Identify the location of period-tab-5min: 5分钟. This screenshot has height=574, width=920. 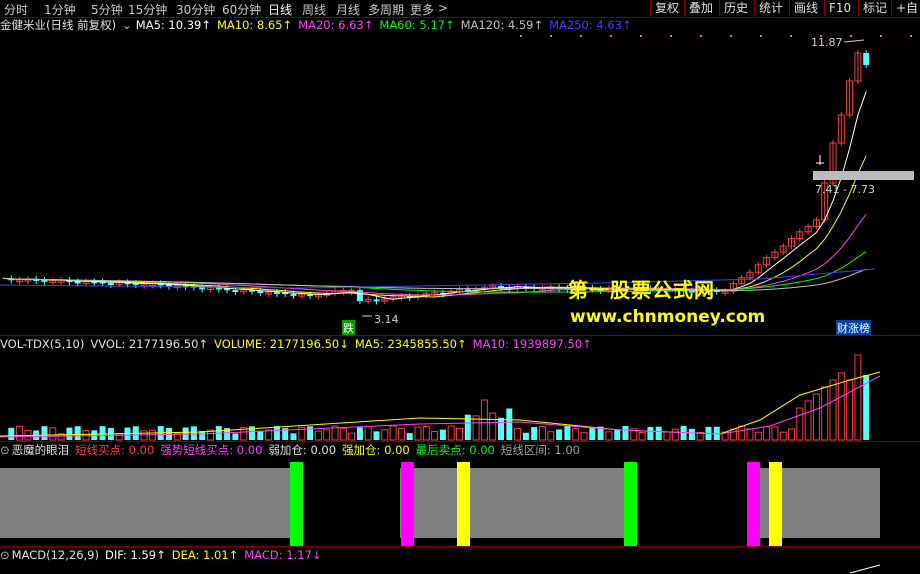
(107, 9).